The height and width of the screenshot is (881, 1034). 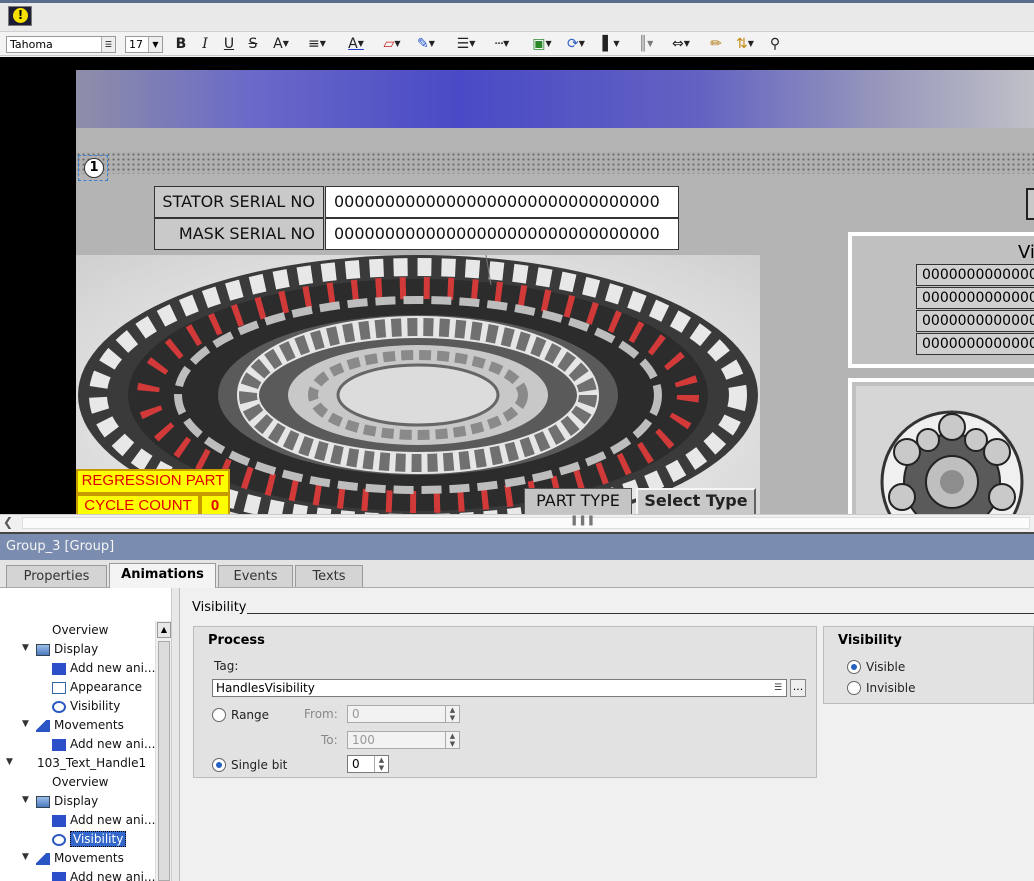 I want to click on tab-events: Events, so click(x=255, y=576).